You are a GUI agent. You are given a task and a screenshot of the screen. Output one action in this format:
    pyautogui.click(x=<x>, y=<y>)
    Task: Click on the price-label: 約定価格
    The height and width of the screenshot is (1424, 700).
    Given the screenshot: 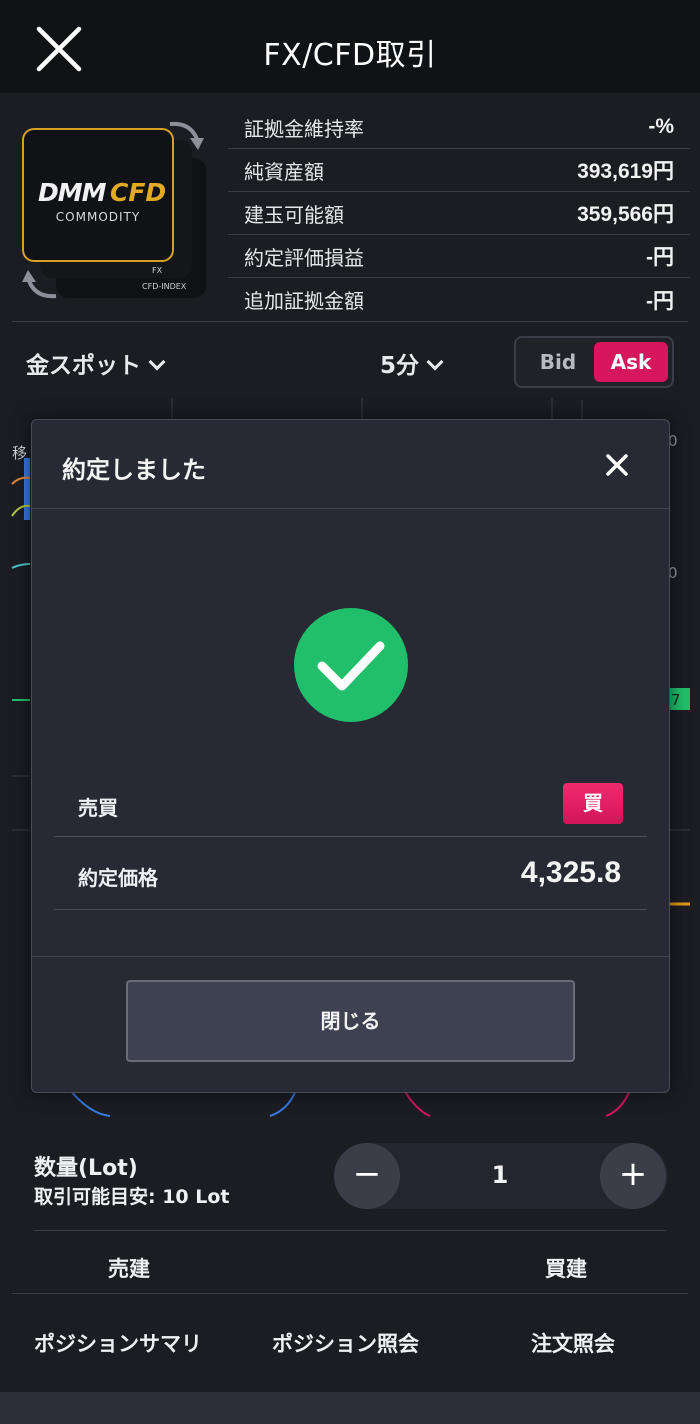 What is the action you would take?
    pyautogui.click(x=118, y=878)
    